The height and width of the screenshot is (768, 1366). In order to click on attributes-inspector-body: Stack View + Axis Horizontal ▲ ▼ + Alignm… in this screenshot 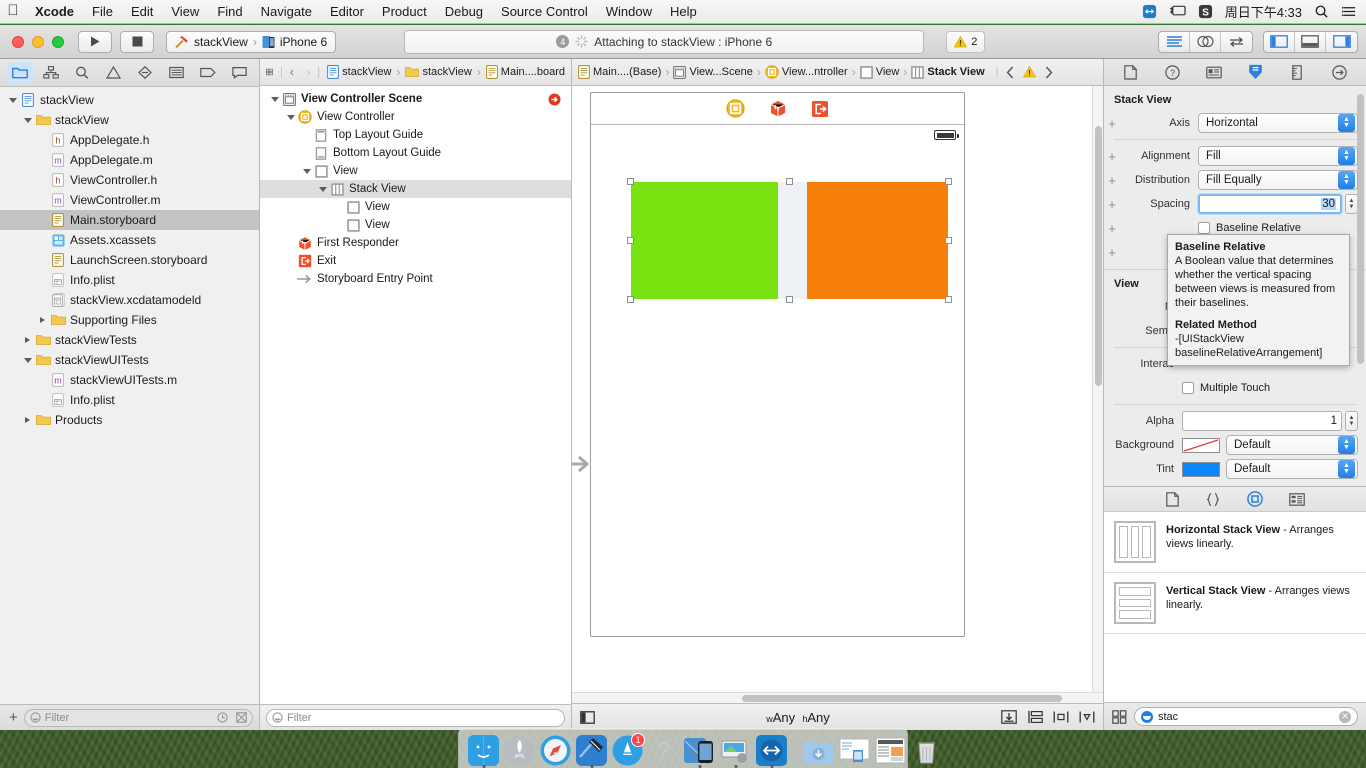, I will do `click(1235, 286)`.